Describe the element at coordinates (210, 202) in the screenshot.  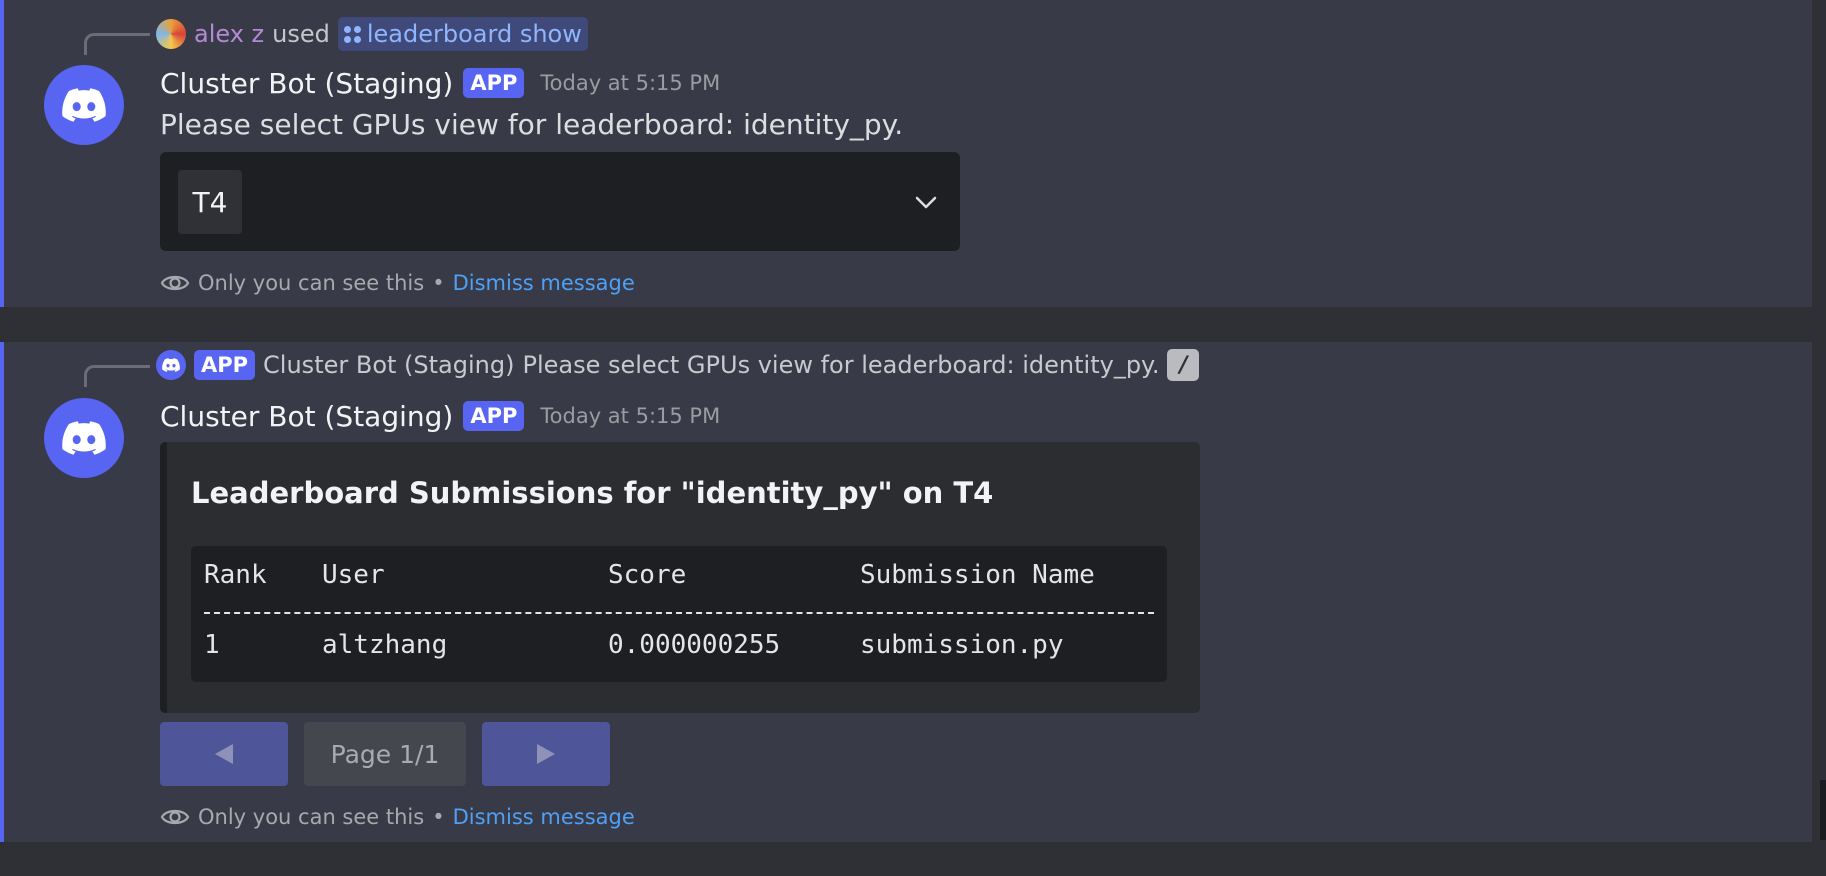
I see `selected-gpu-option: T4` at that location.